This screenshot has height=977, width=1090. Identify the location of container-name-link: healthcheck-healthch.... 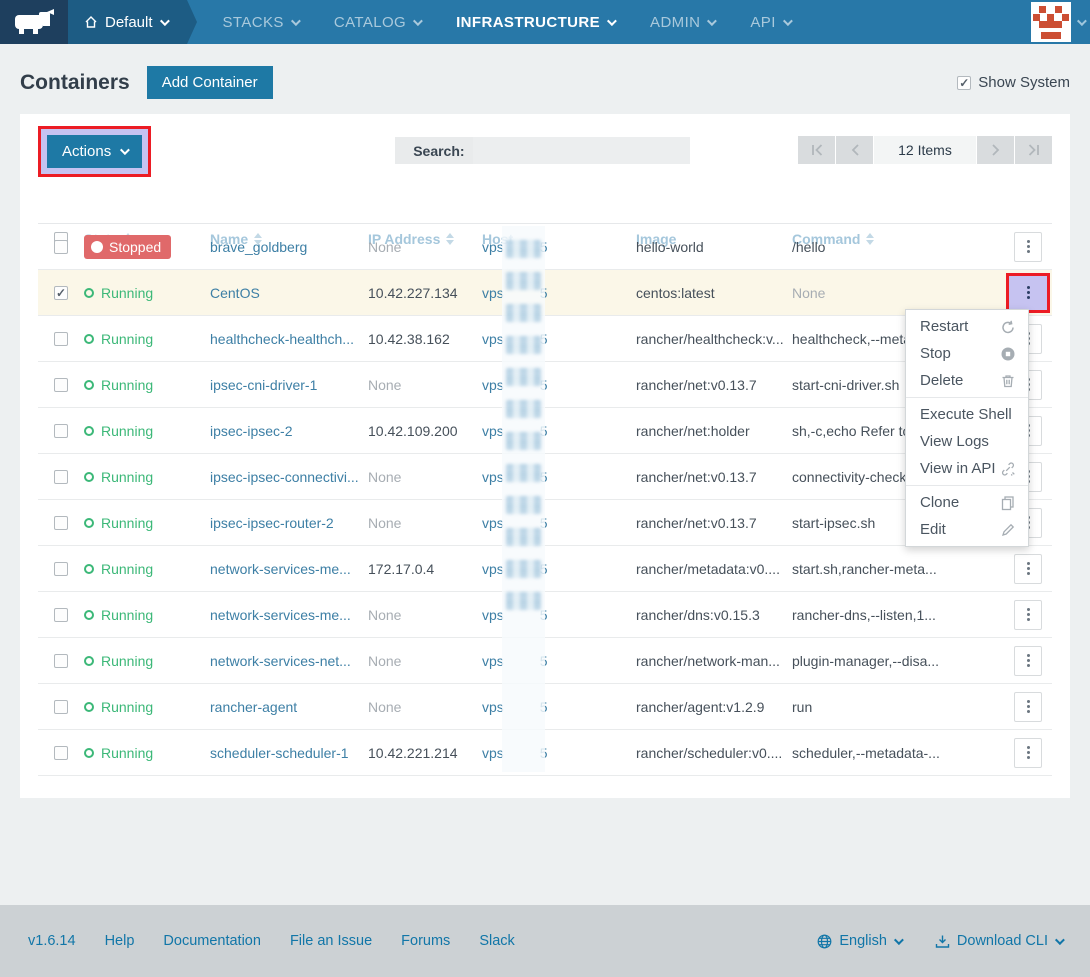
(282, 339).